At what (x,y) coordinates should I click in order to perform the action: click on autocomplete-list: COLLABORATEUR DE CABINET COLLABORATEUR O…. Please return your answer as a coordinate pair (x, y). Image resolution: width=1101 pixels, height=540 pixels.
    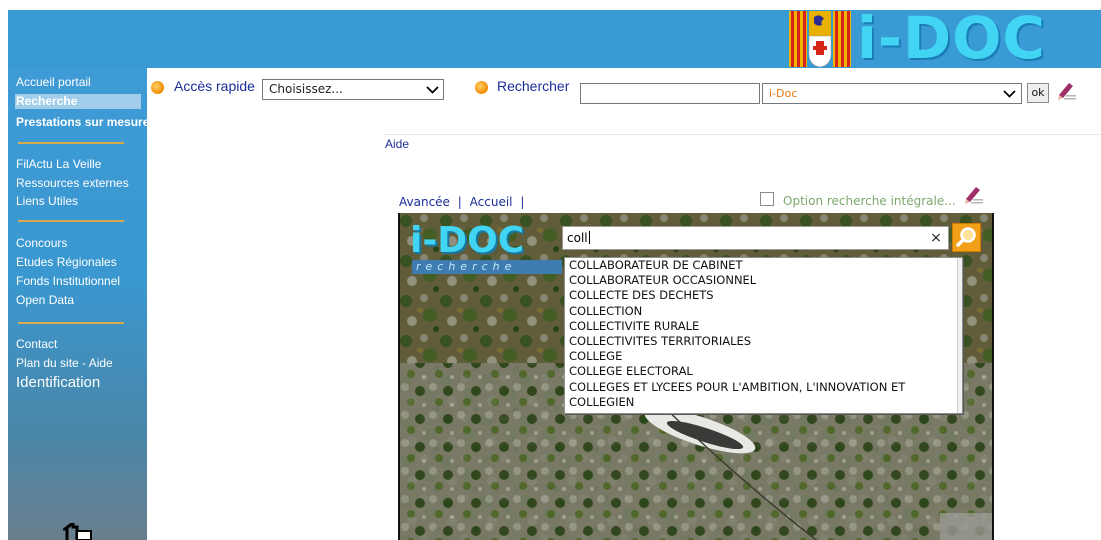
    Looking at the image, I should click on (763, 335).